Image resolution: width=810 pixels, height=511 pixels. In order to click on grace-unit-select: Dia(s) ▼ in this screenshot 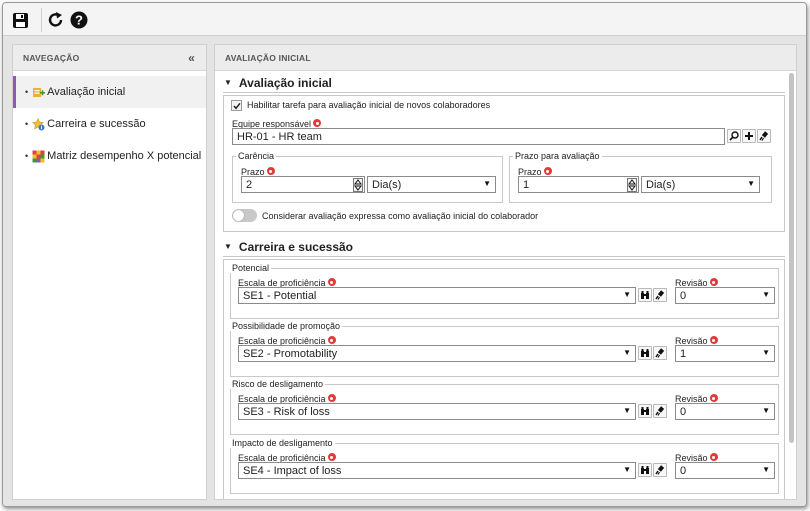, I will do `click(431, 184)`.